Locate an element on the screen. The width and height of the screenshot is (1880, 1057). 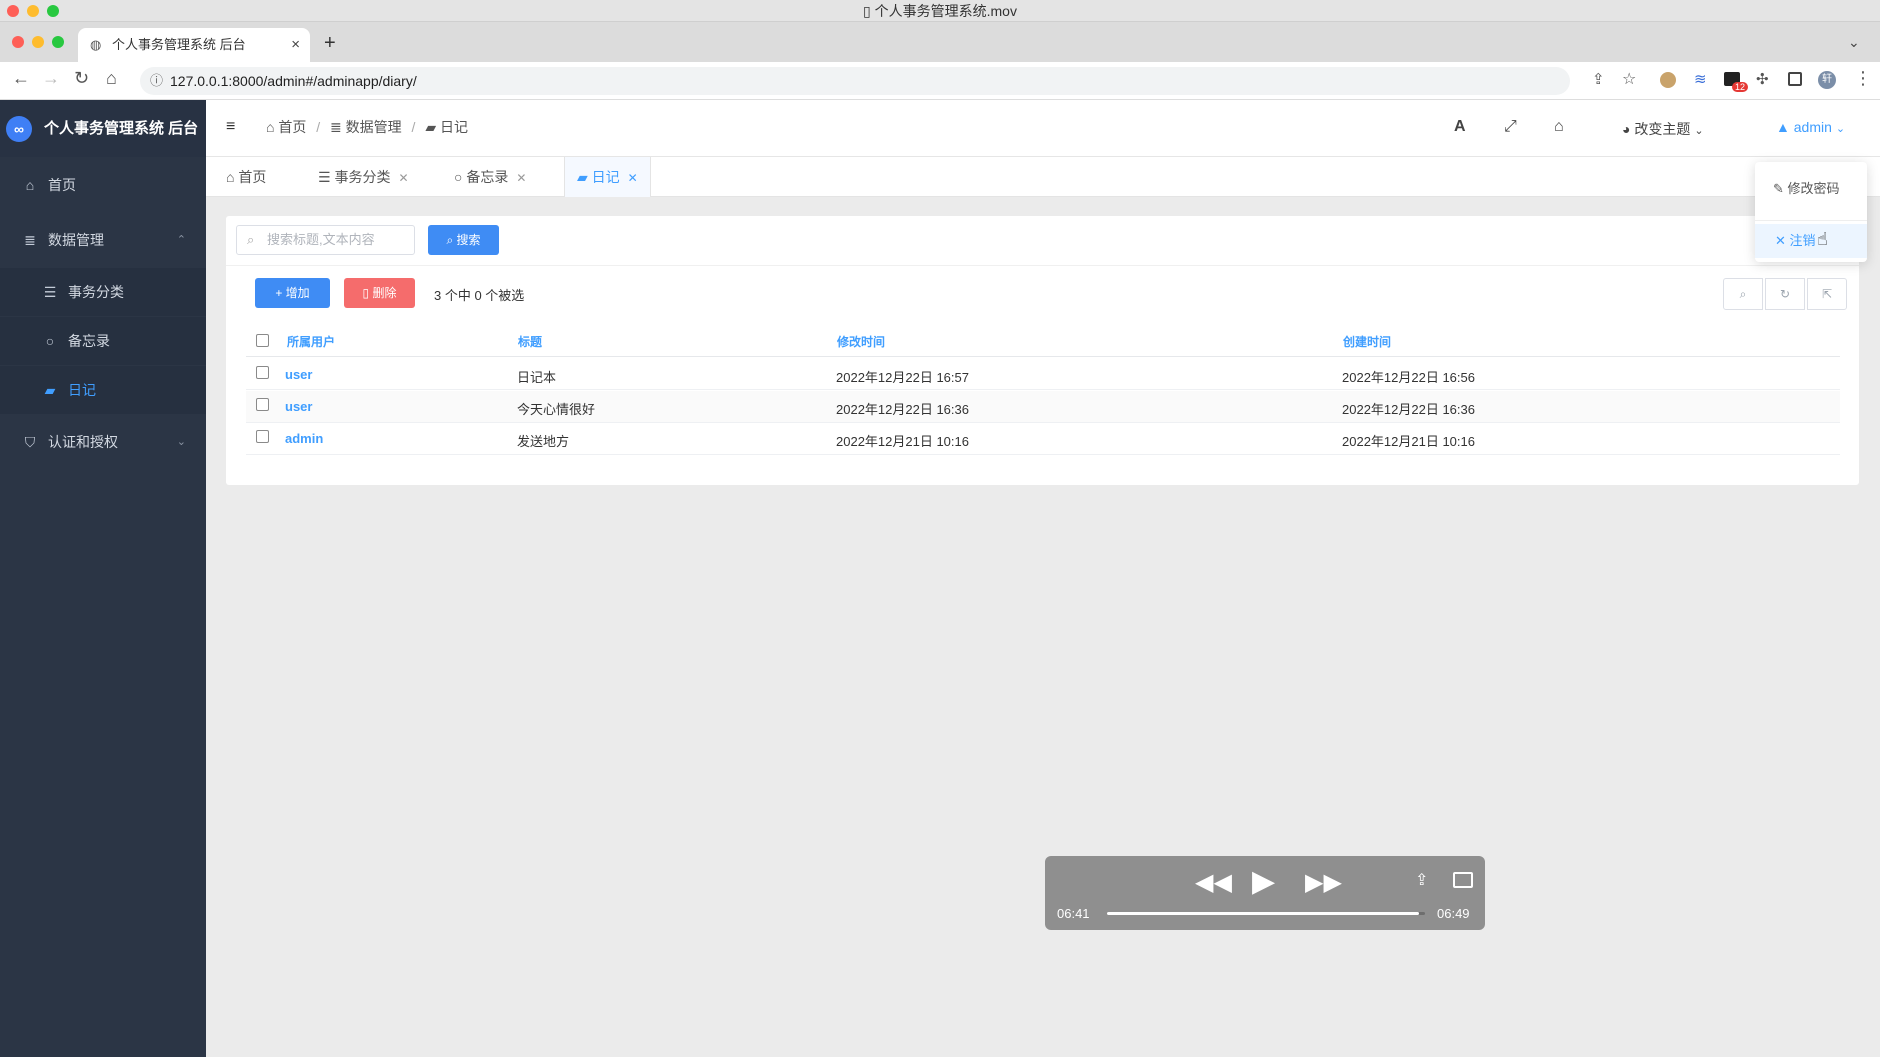
zoom-window-button is located at coordinates (53, 11).